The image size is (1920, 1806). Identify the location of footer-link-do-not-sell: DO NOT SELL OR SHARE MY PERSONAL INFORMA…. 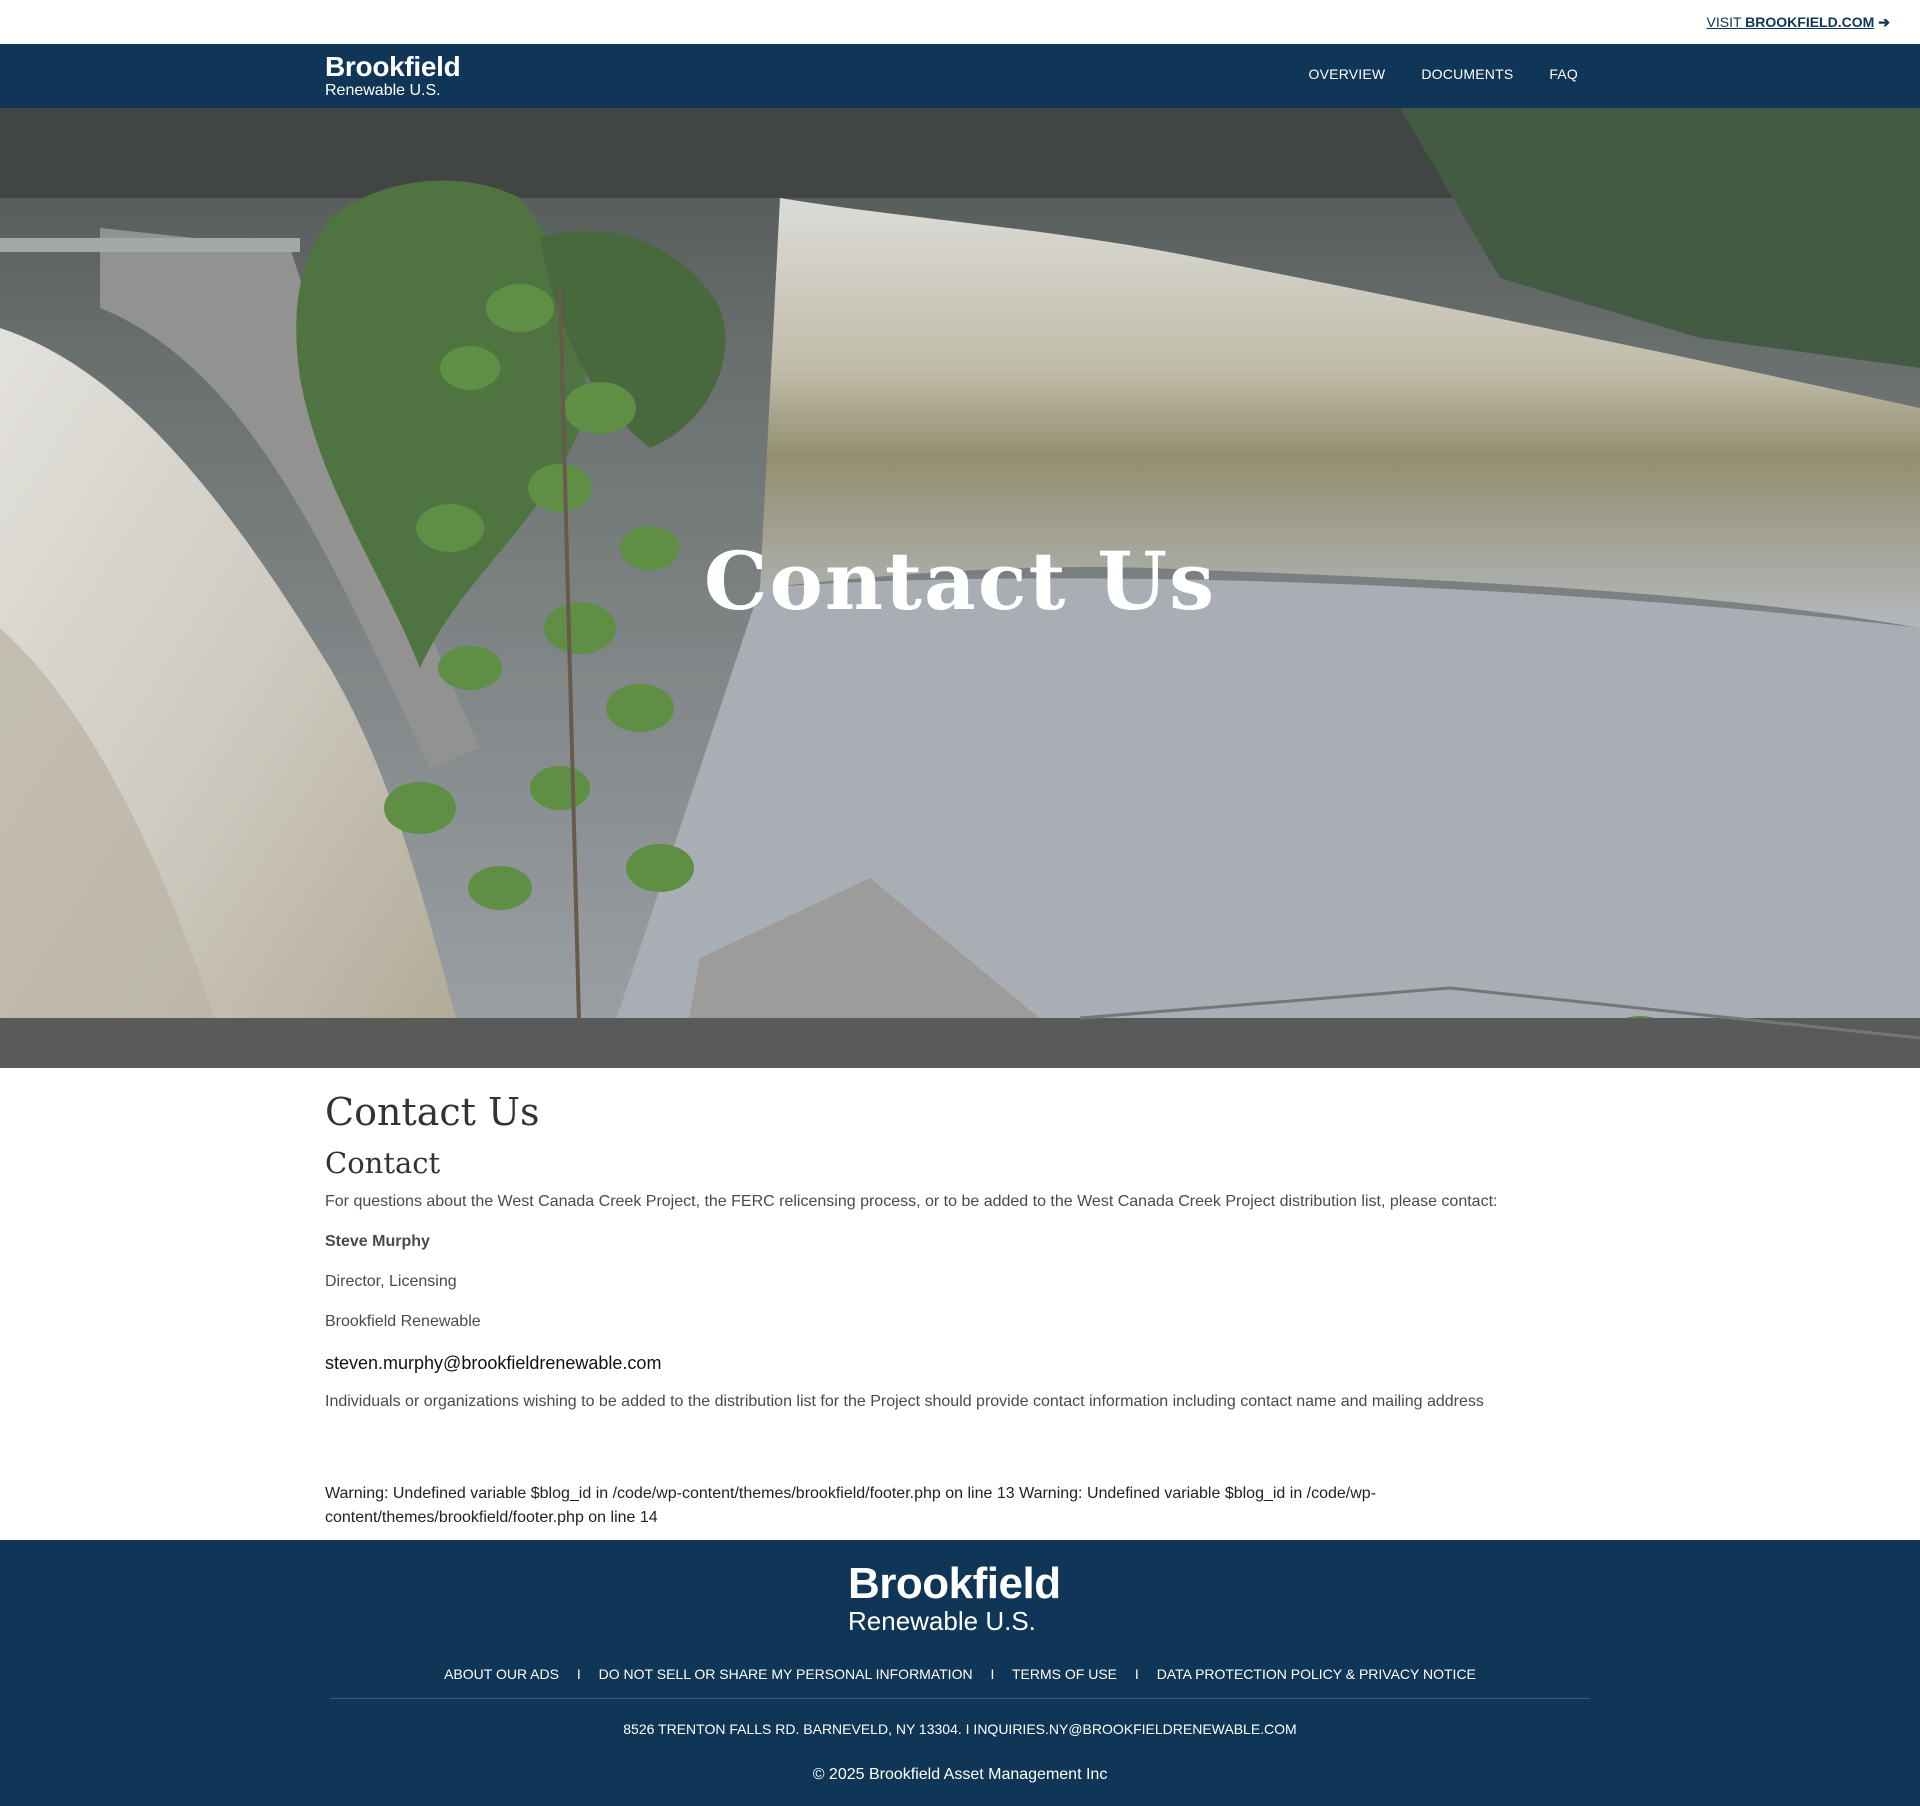
(786, 1674).